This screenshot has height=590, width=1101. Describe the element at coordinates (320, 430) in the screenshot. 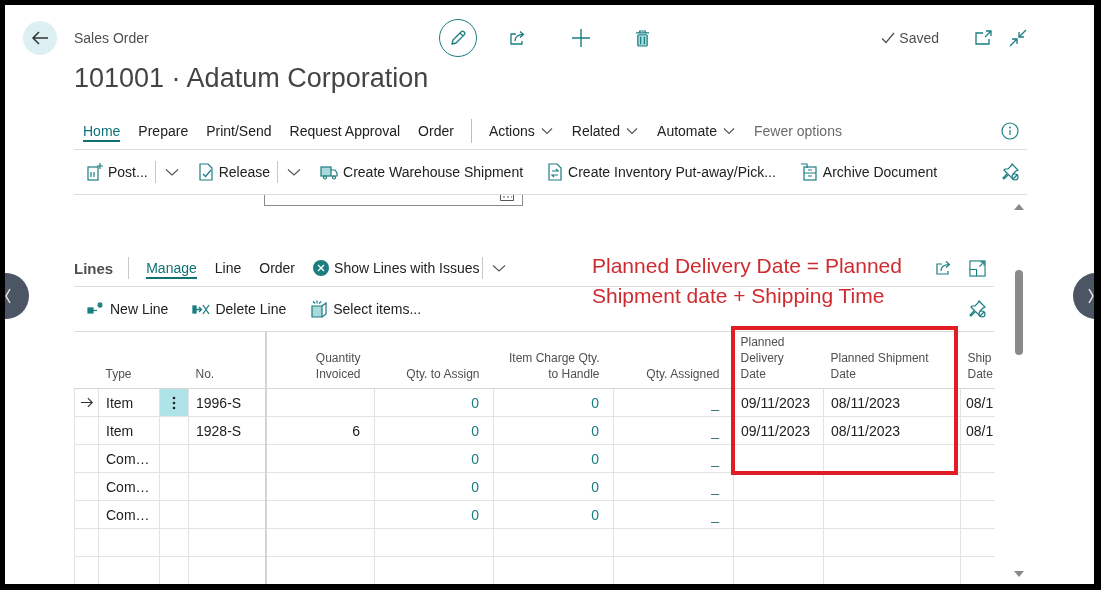

I see `table-cell: 6` at that location.